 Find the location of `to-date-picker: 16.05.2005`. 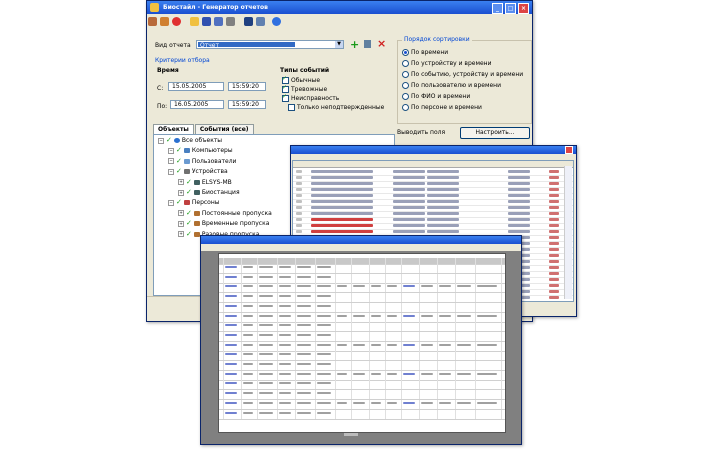

to-date-picker: 16.05.2005 is located at coordinates (197, 104).